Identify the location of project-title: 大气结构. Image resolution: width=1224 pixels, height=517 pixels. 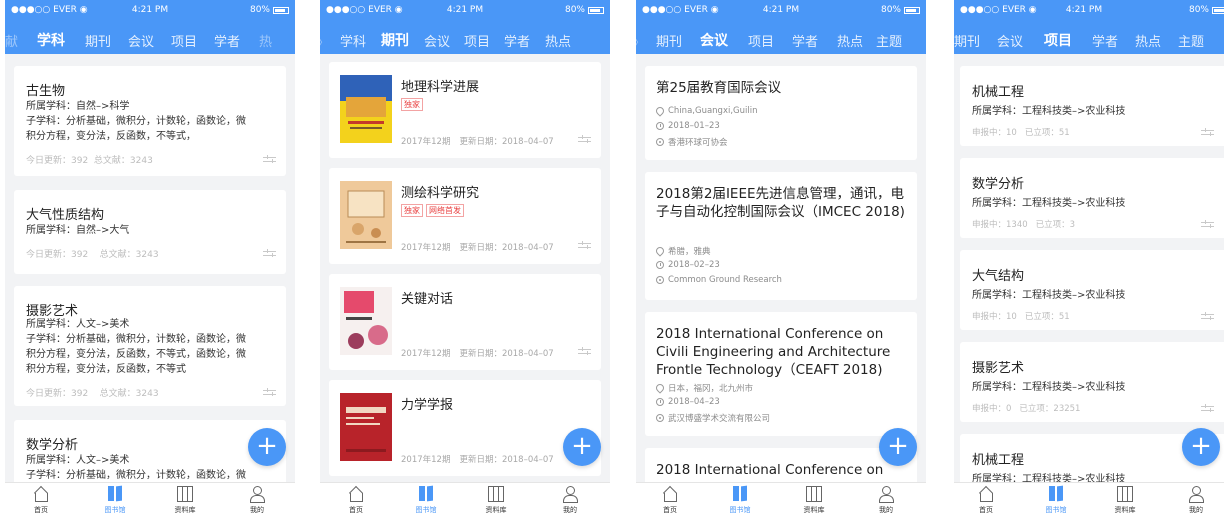
(998, 276).